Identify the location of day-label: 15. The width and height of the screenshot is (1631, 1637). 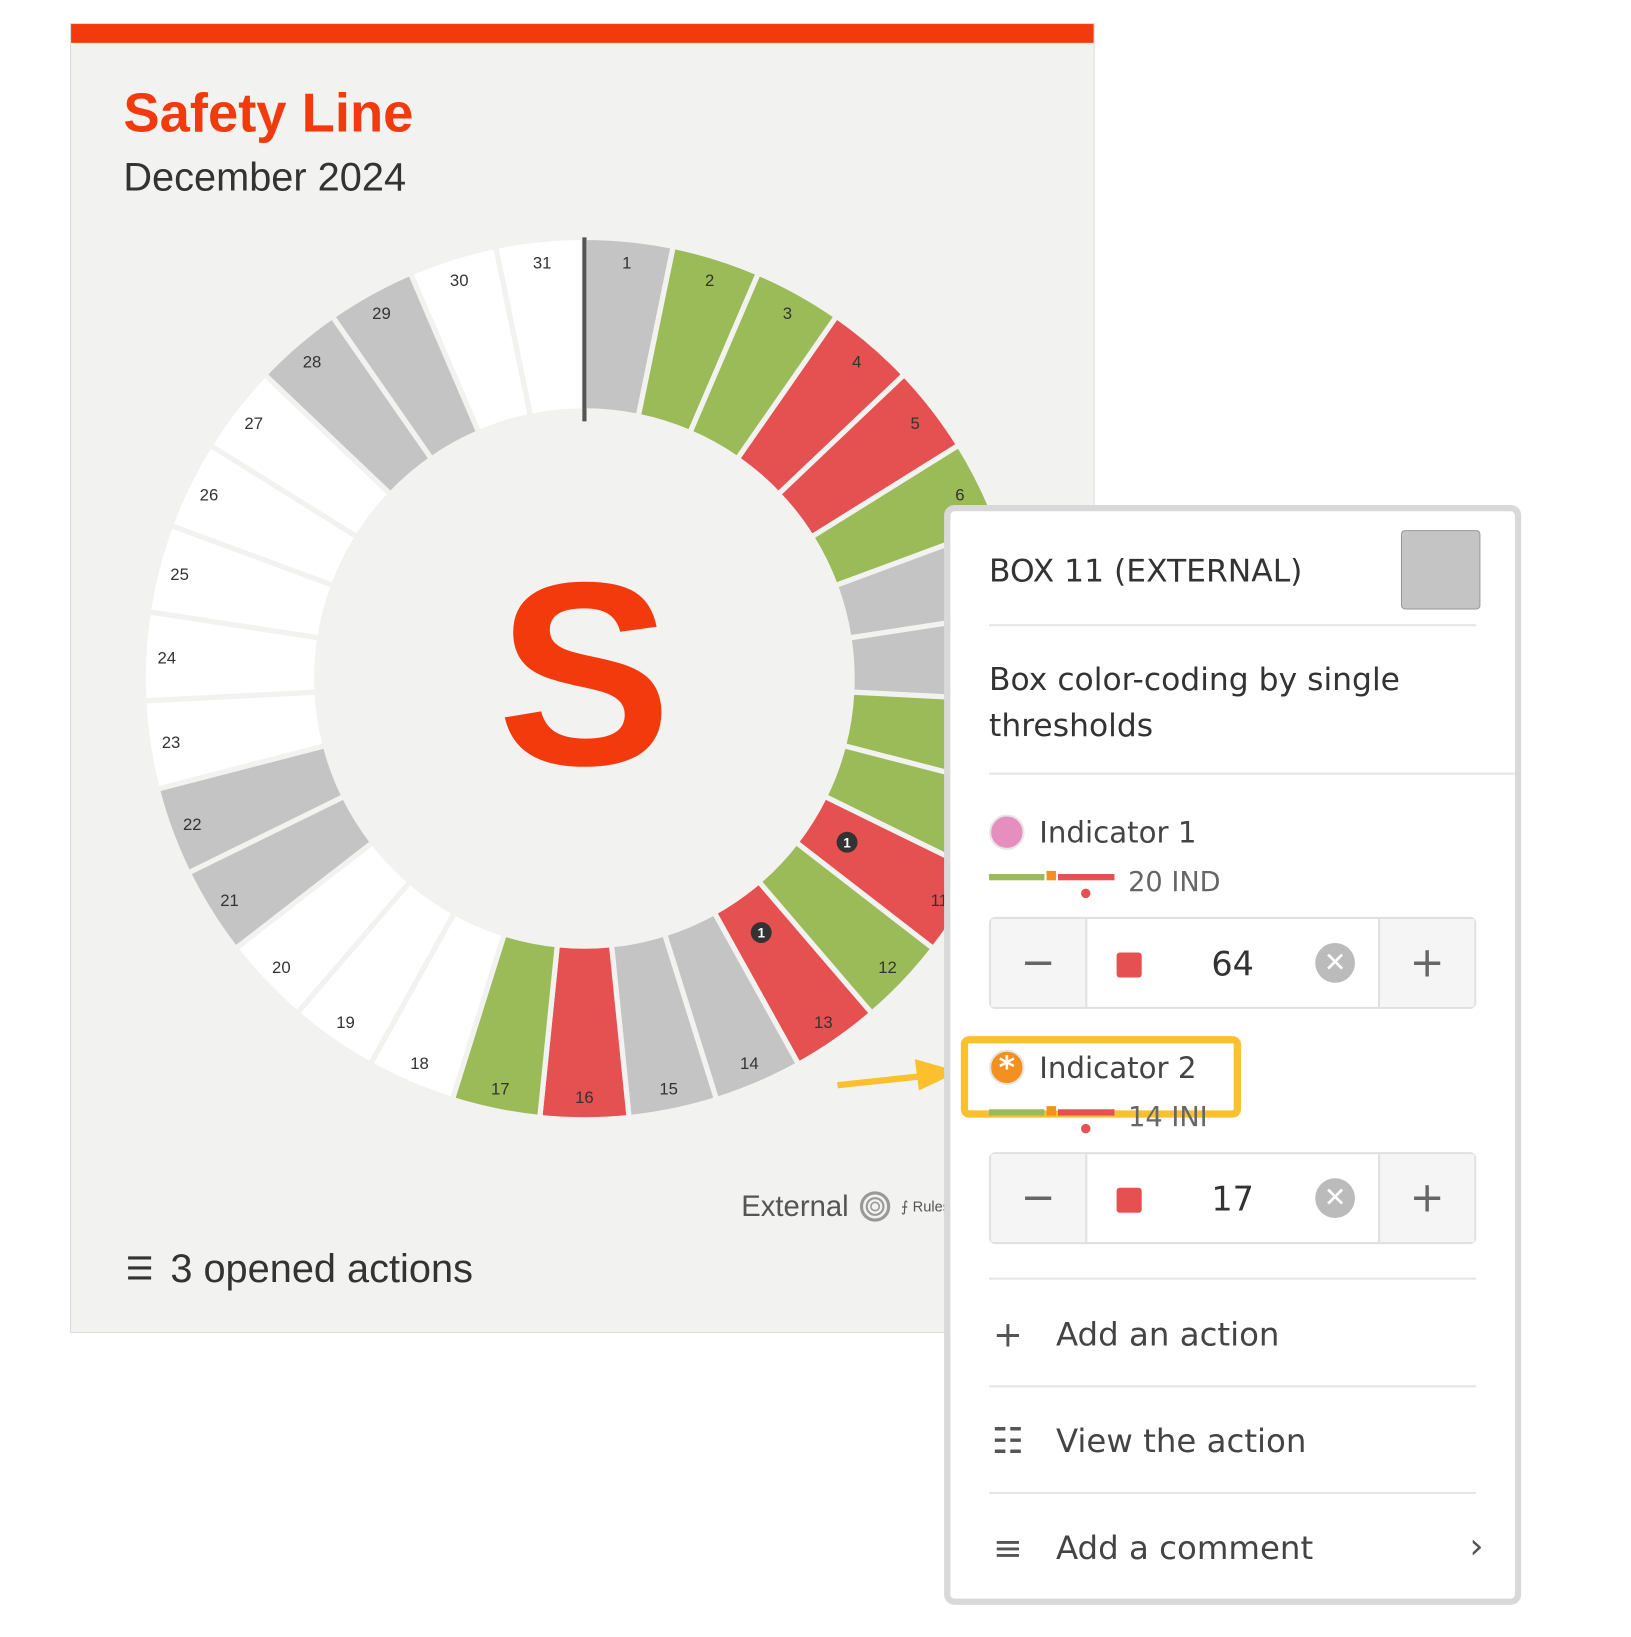
(668, 1088).